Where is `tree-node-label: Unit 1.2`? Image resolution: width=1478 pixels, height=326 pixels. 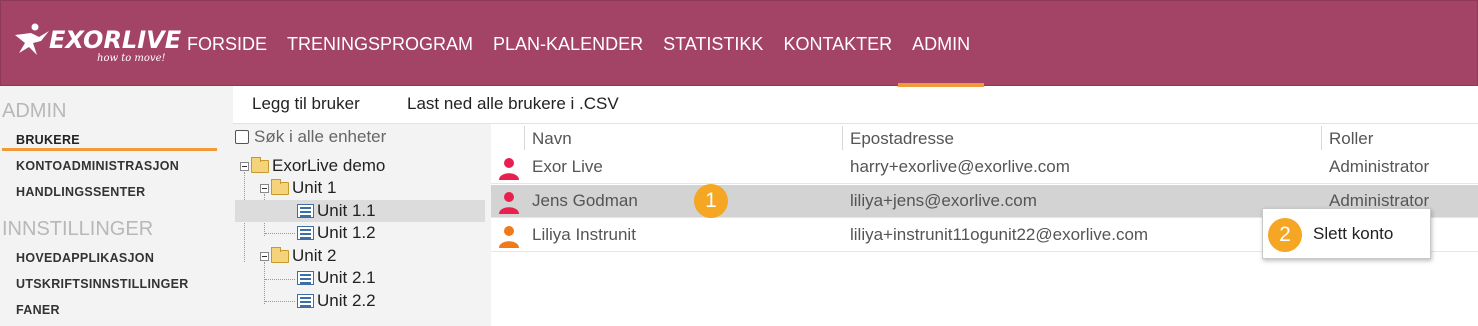 tree-node-label: Unit 1.2 is located at coordinates (346, 232).